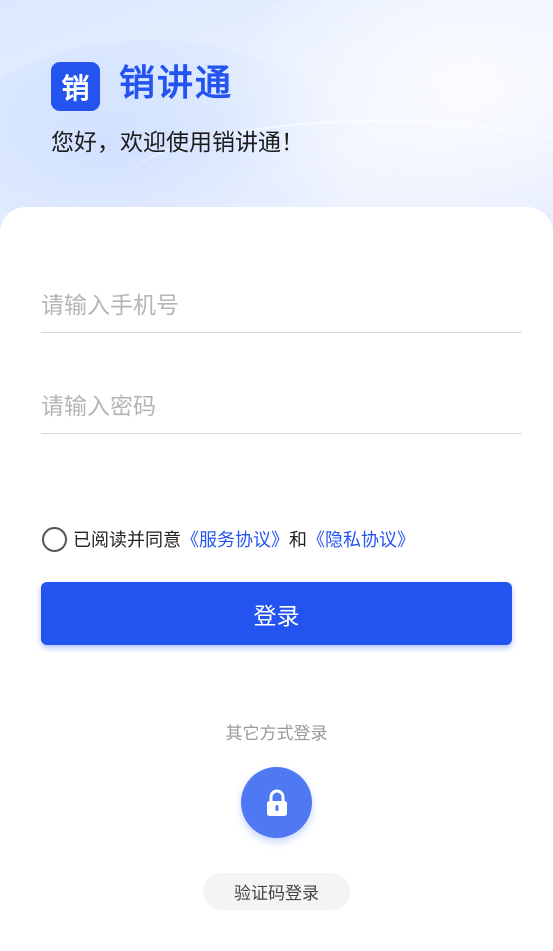 The height and width of the screenshot is (951, 553). What do you see at coordinates (75, 86) in the screenshot?
I see `app-logo: 销` at bounding box center [75, 86].